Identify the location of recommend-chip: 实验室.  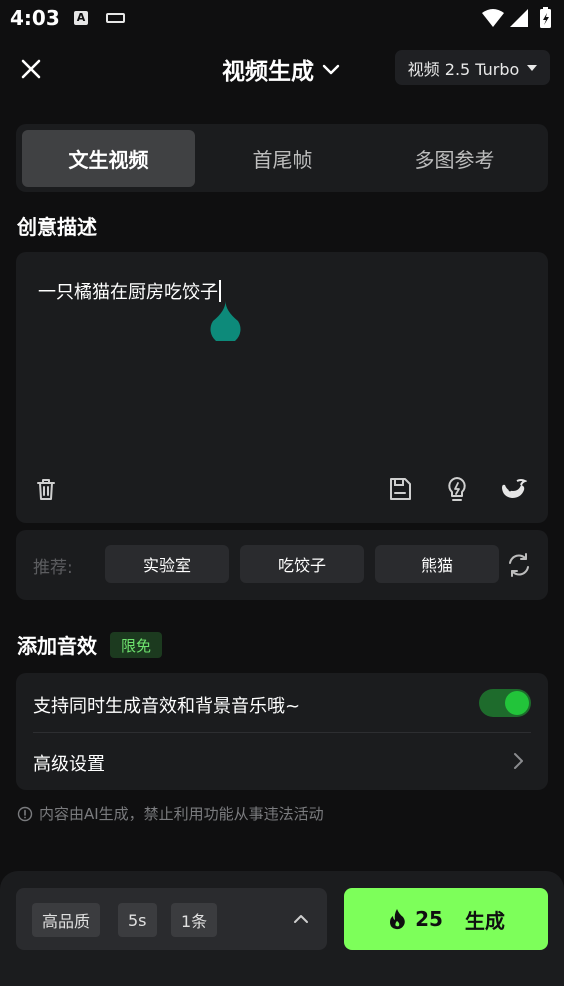
(167, 564).